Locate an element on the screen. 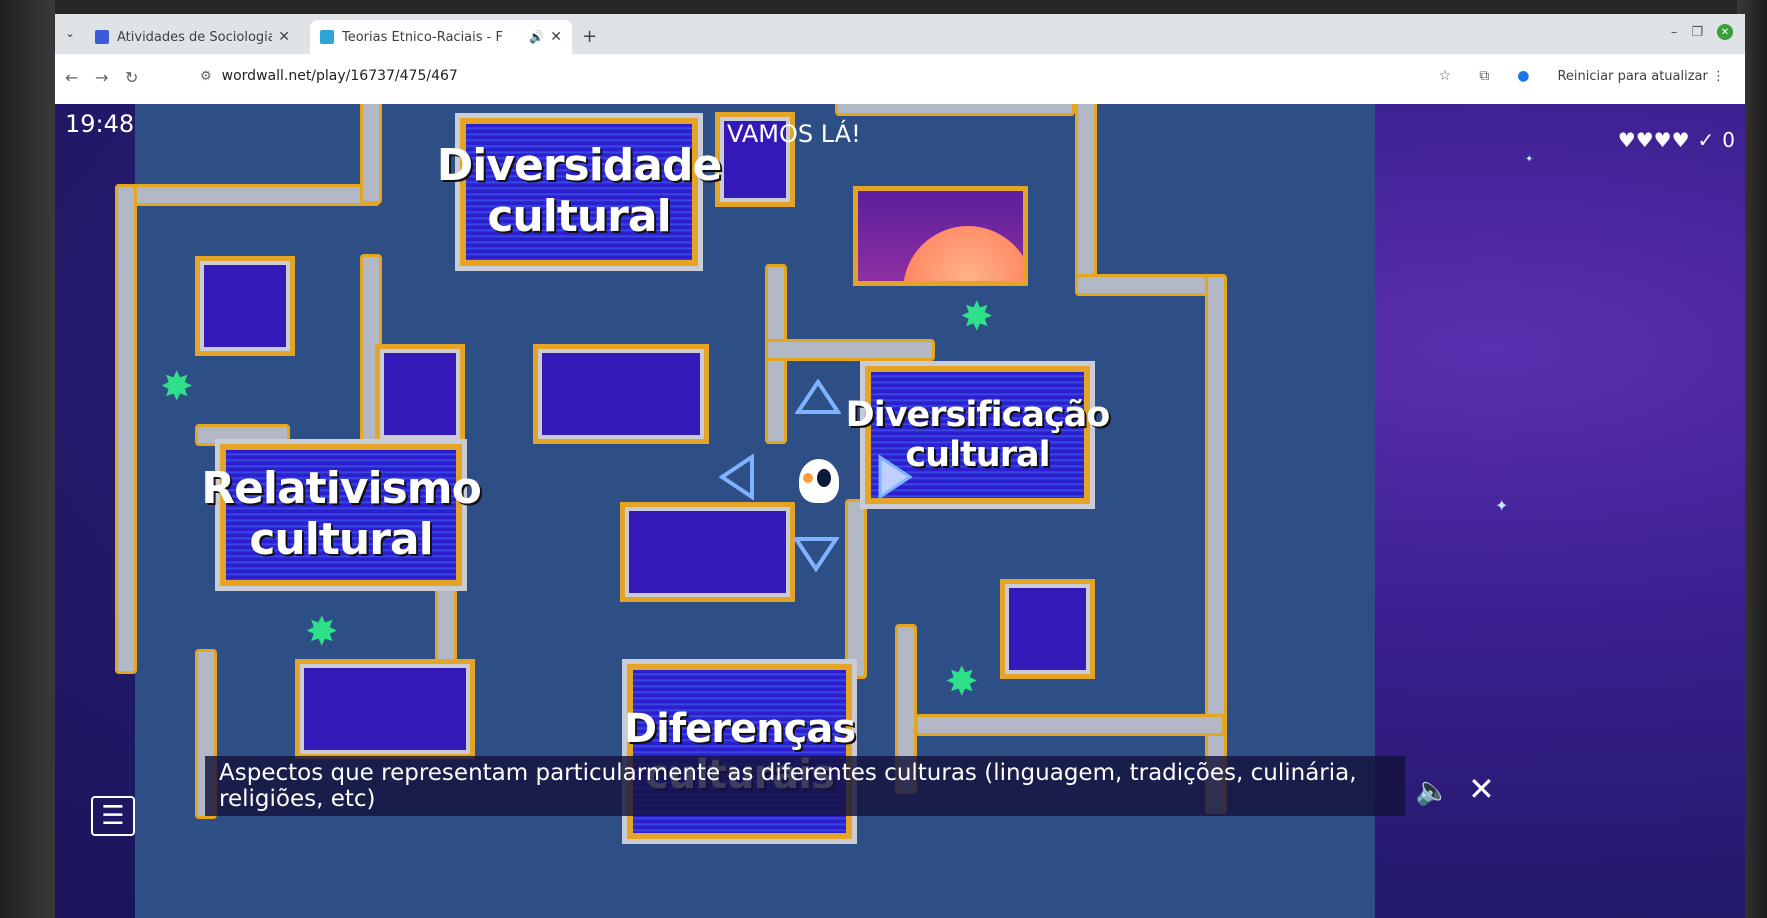 The width and height of the screenshot is (1767, 918). restore-icon: ❐ is located at coordinates (1697, 32).